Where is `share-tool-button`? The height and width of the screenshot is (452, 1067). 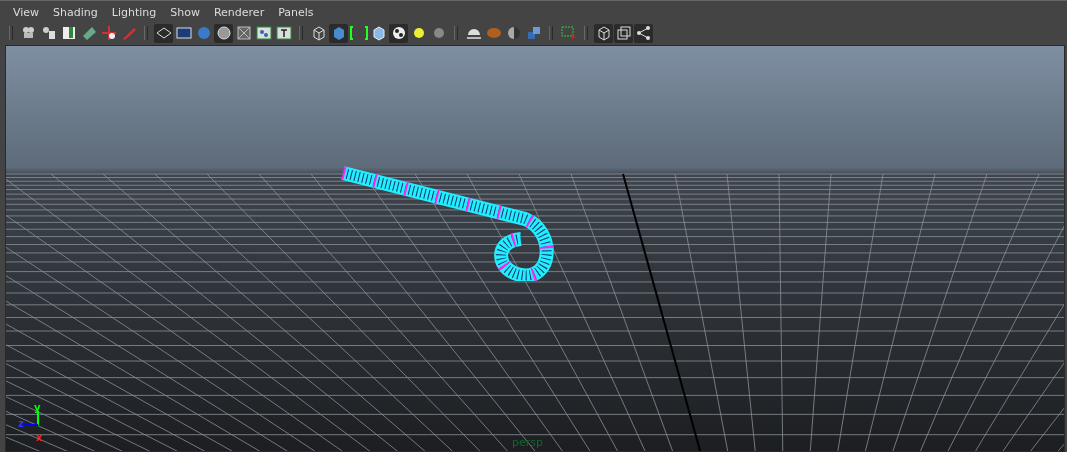 share-tool-button is located at coordinates (643, 33).